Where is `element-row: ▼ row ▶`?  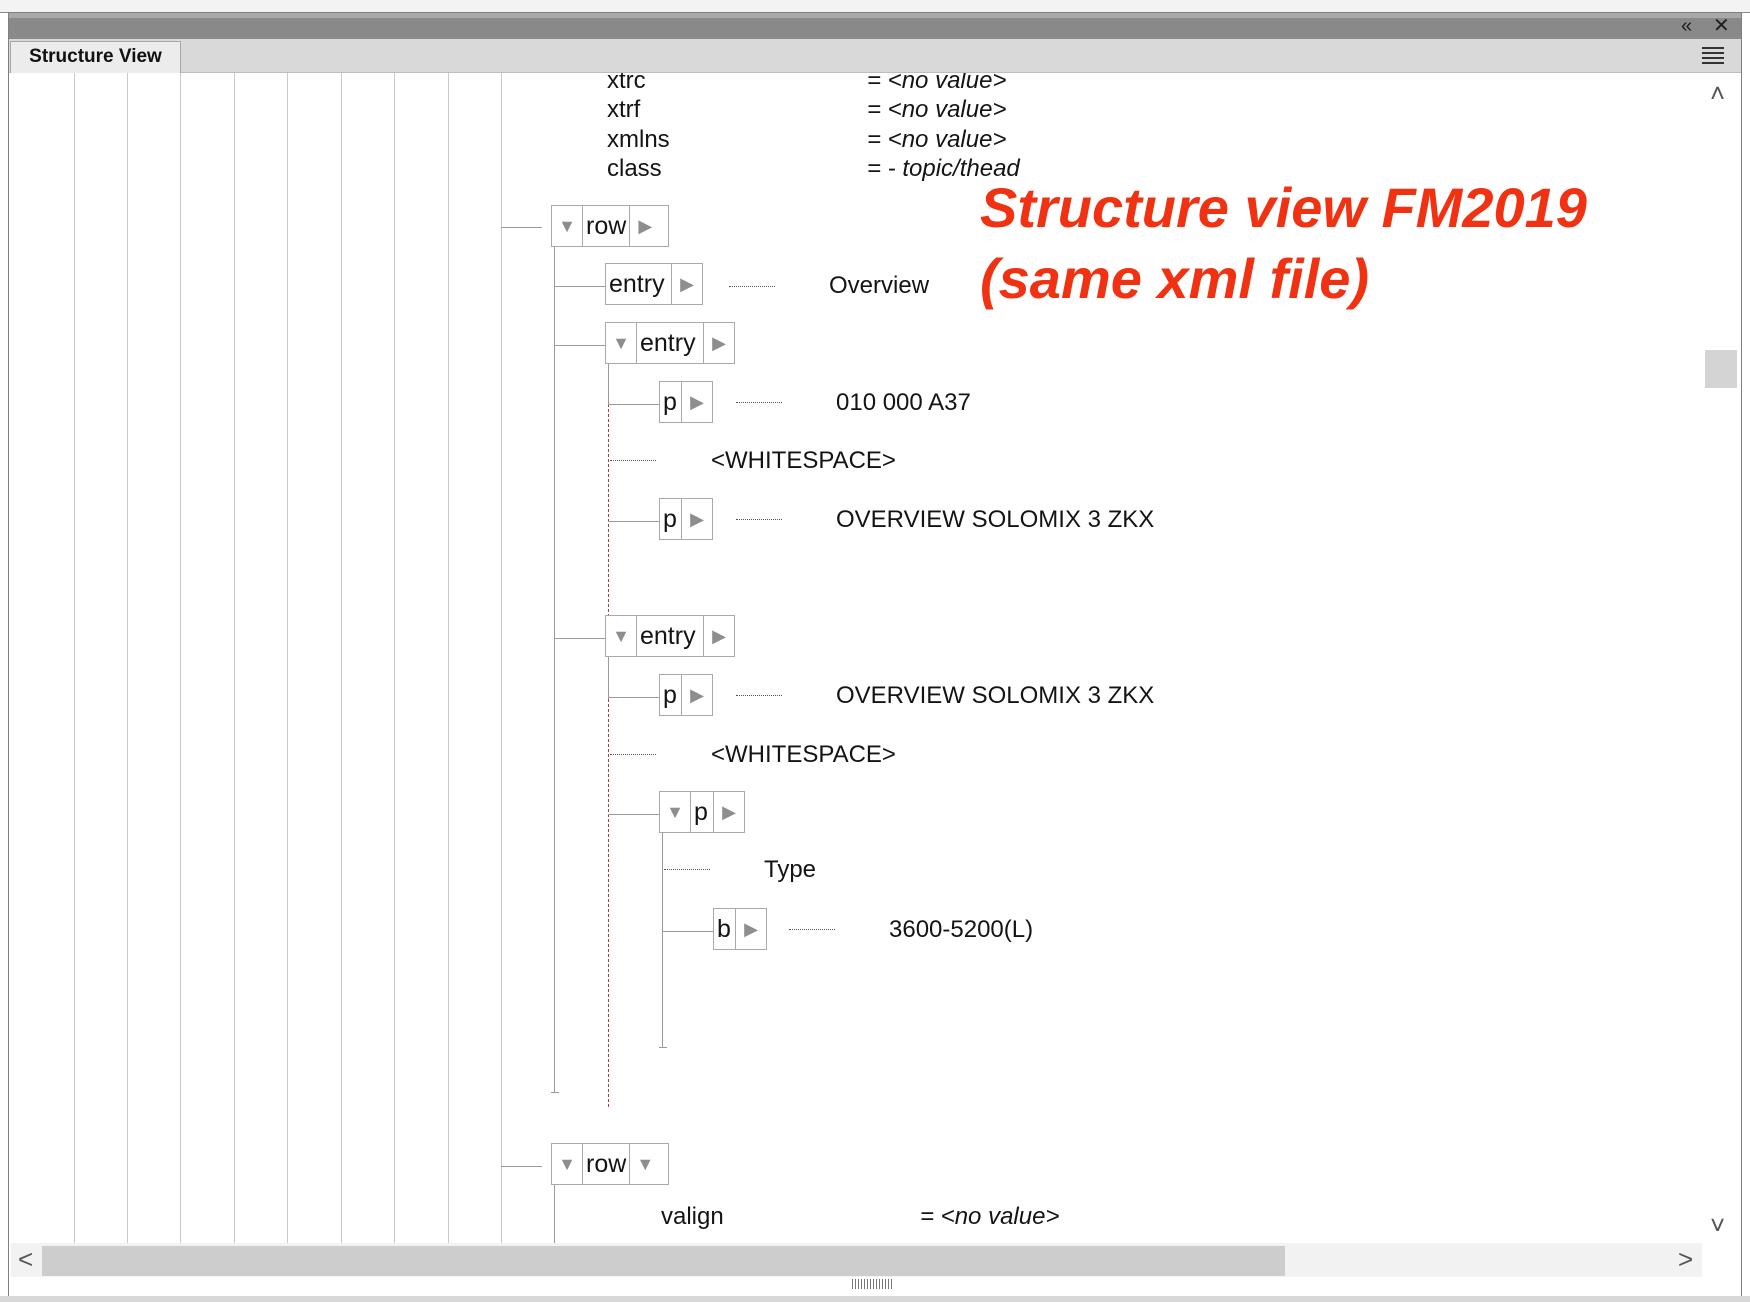 element-row: ▼ row ▶ is located at coordinates (610, 226).